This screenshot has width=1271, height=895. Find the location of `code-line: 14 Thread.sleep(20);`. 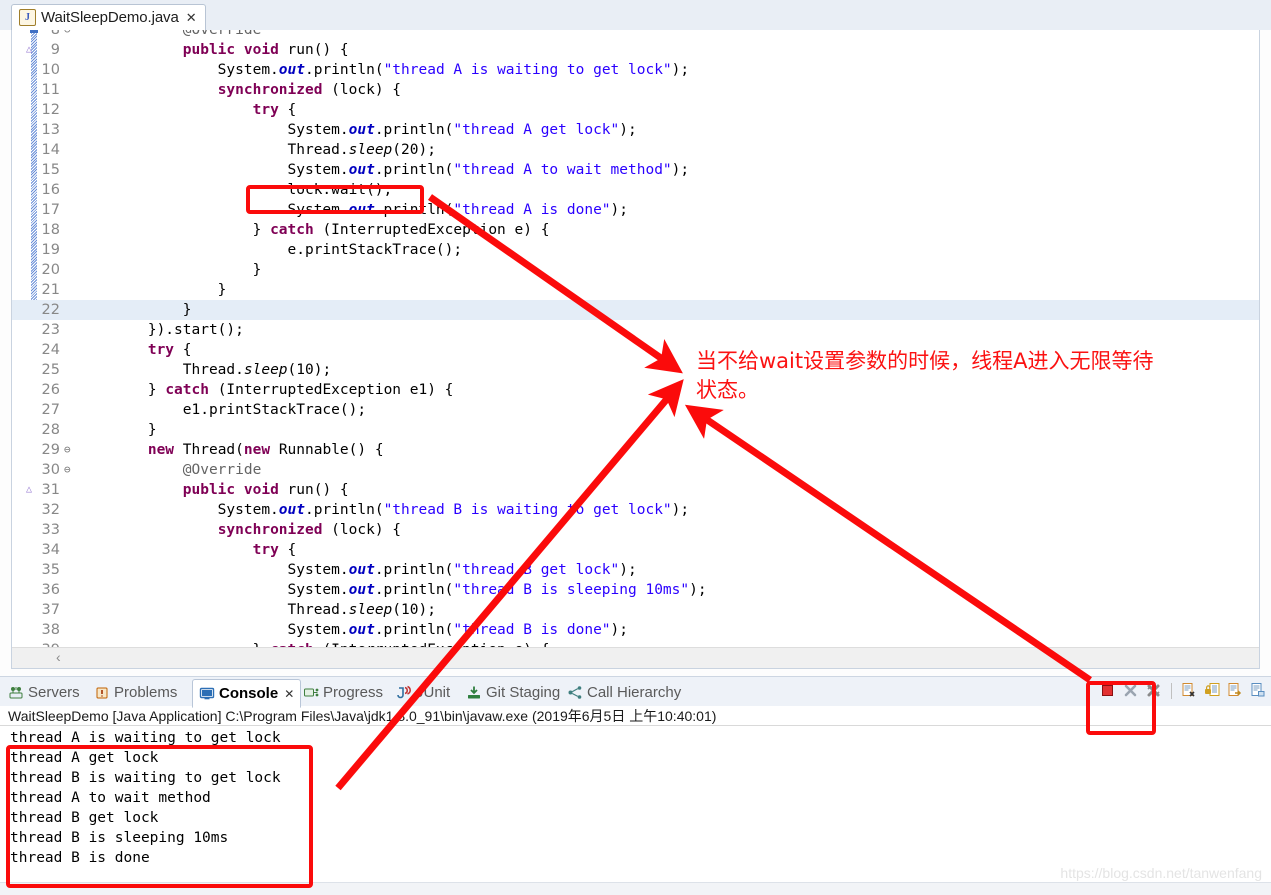

code-line: 14 Thread.sleep(20); is located at coordinates (635, 150).